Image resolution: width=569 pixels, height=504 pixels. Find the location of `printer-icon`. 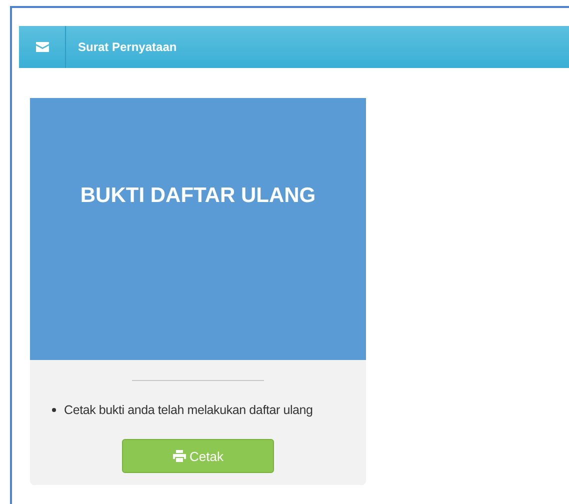

printer-icon is located at coordinates (179, 456).